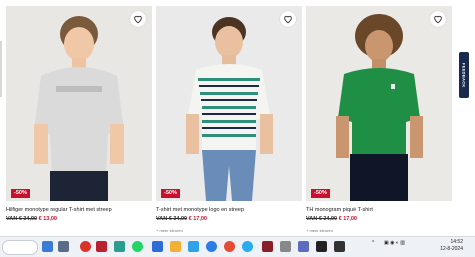  Describe the element at coordinates (211, 246) in the screenshot. I see `edge-icon` at that location.